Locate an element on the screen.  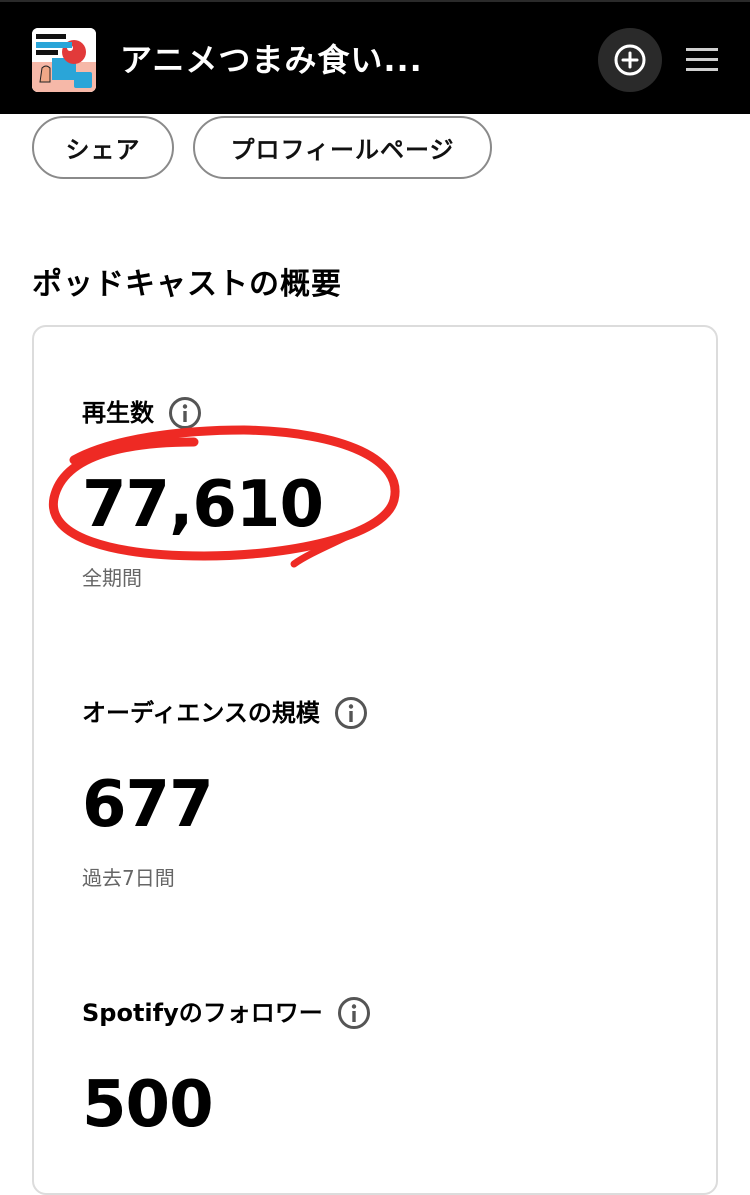
podcast-logo is located at coordinates (64, 60).